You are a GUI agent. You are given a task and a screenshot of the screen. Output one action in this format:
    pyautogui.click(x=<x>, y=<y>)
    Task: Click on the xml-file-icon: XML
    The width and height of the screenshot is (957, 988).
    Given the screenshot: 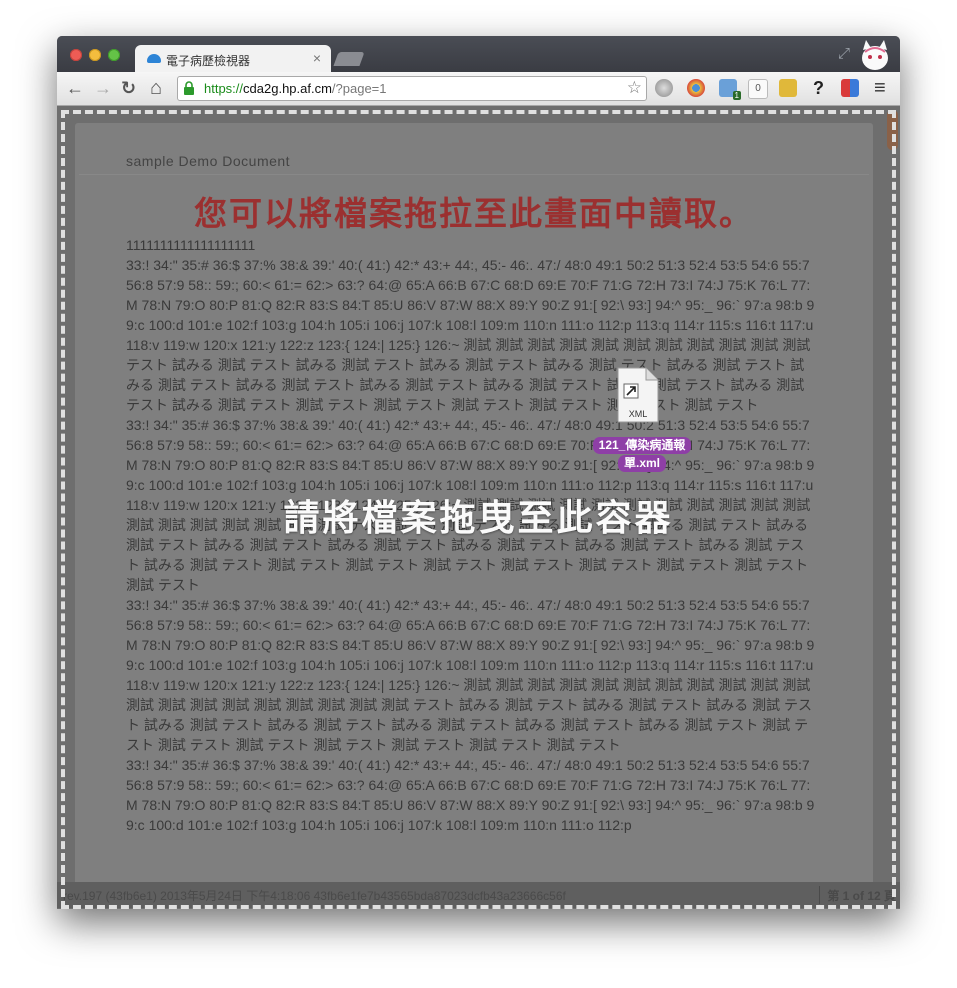 What is the action you would take?
    pyautogui.click(x=638, y=395)
    